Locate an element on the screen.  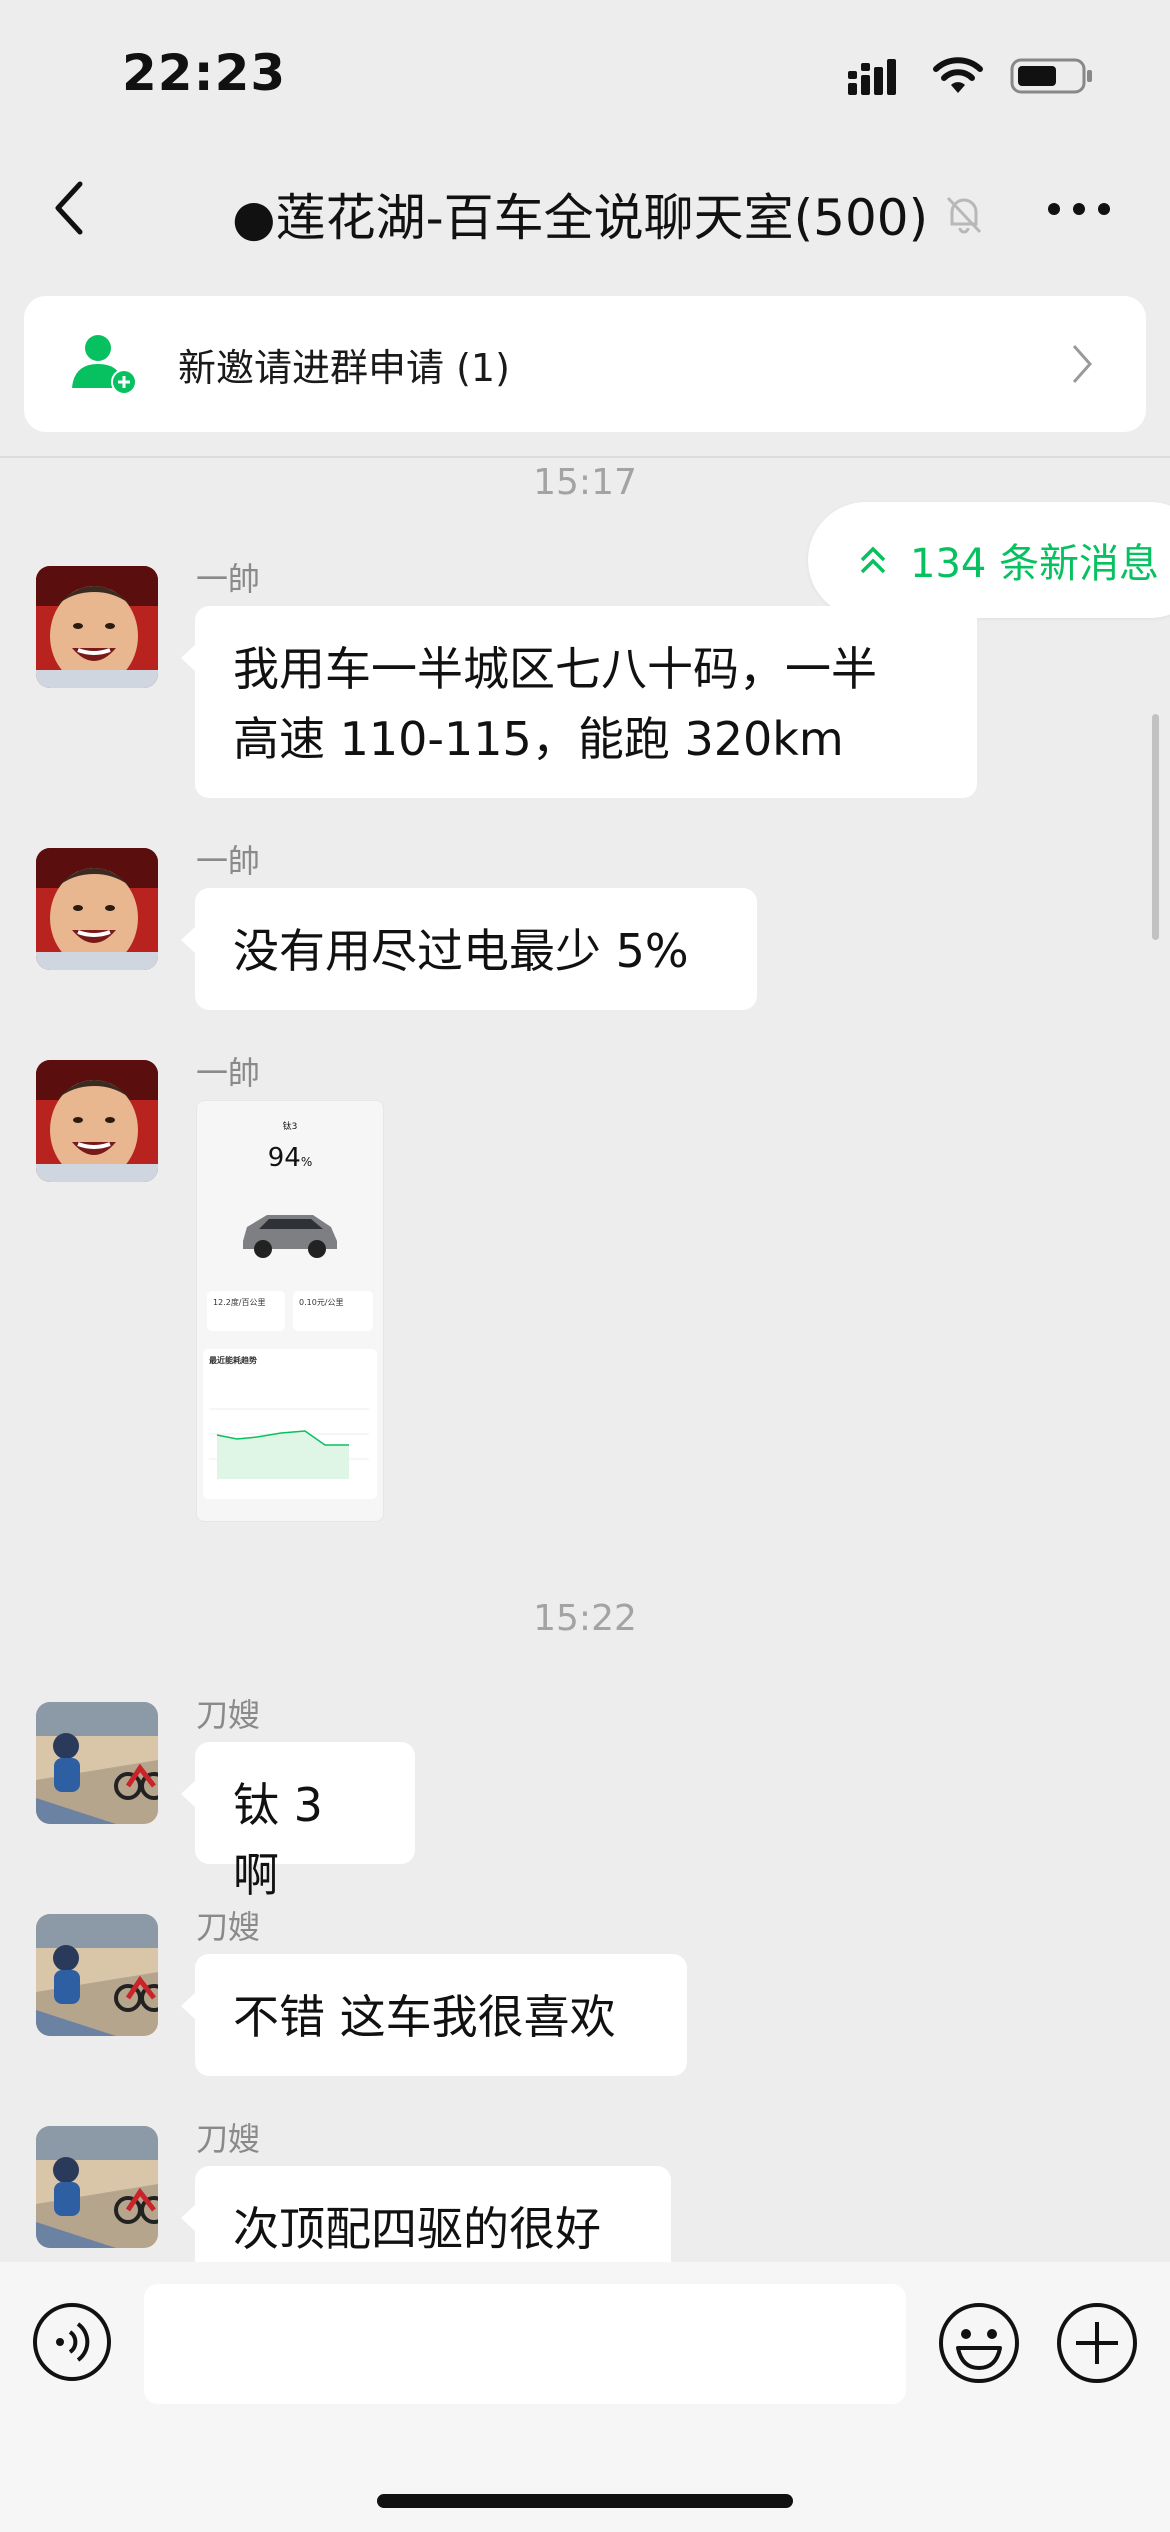
more-button is located at coordinates (1079, 209).